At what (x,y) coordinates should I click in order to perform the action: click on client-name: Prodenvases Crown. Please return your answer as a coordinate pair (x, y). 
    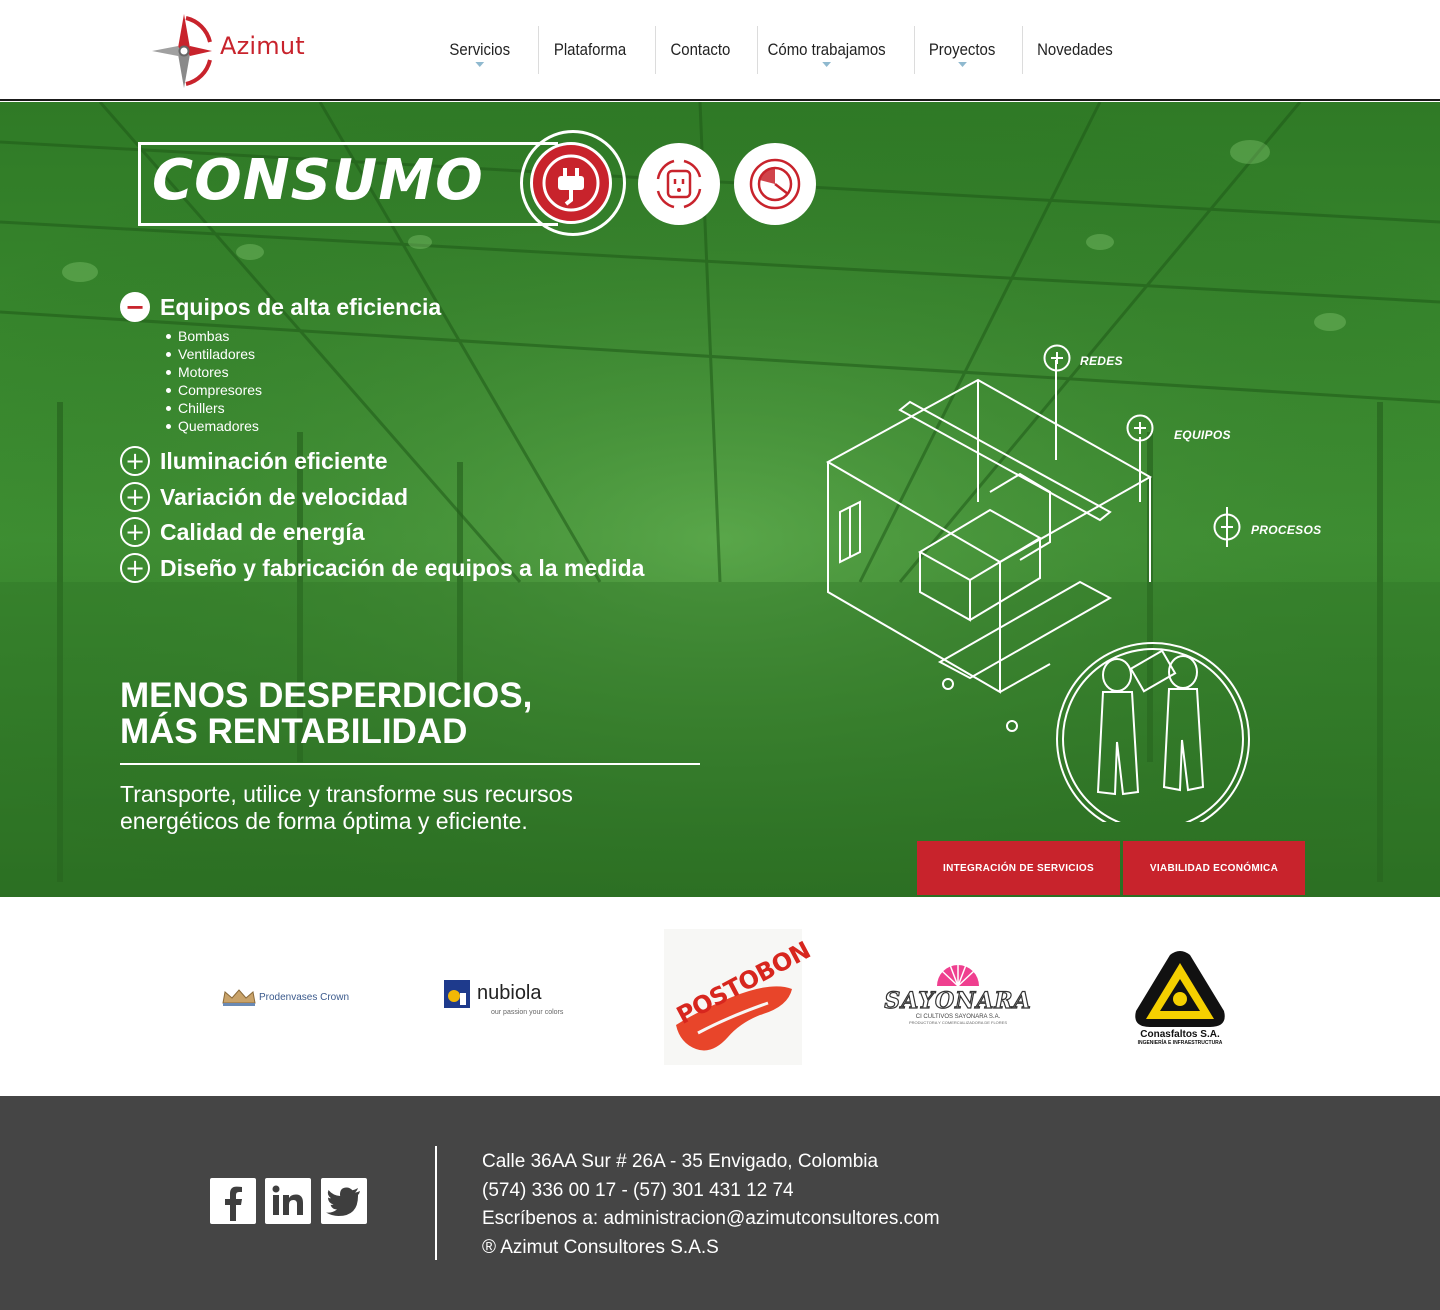
    Looking at the image, I should click on (304, 997).